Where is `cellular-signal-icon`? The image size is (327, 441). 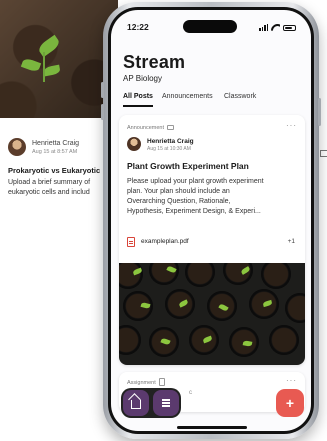
cellular-signal-icon is located at coordinates (263, 27).